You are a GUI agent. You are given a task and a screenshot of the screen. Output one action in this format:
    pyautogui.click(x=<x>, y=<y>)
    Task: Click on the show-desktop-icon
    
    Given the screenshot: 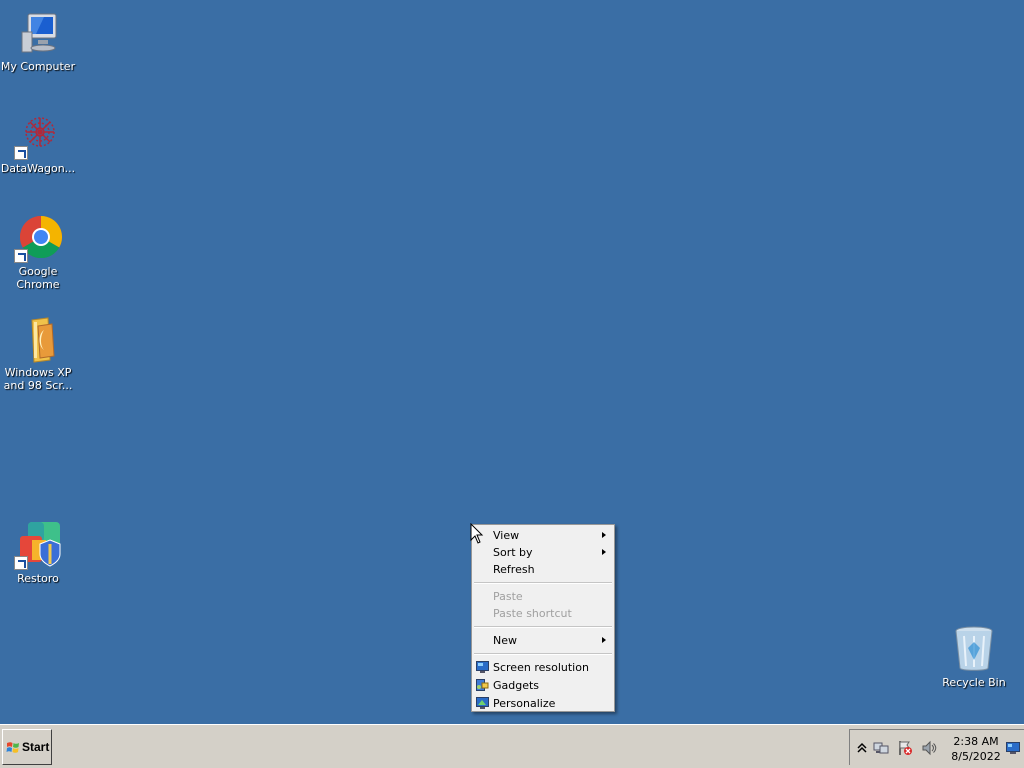 What is the action you would take?
    pyautogui.click(x=1013, y=748)
    